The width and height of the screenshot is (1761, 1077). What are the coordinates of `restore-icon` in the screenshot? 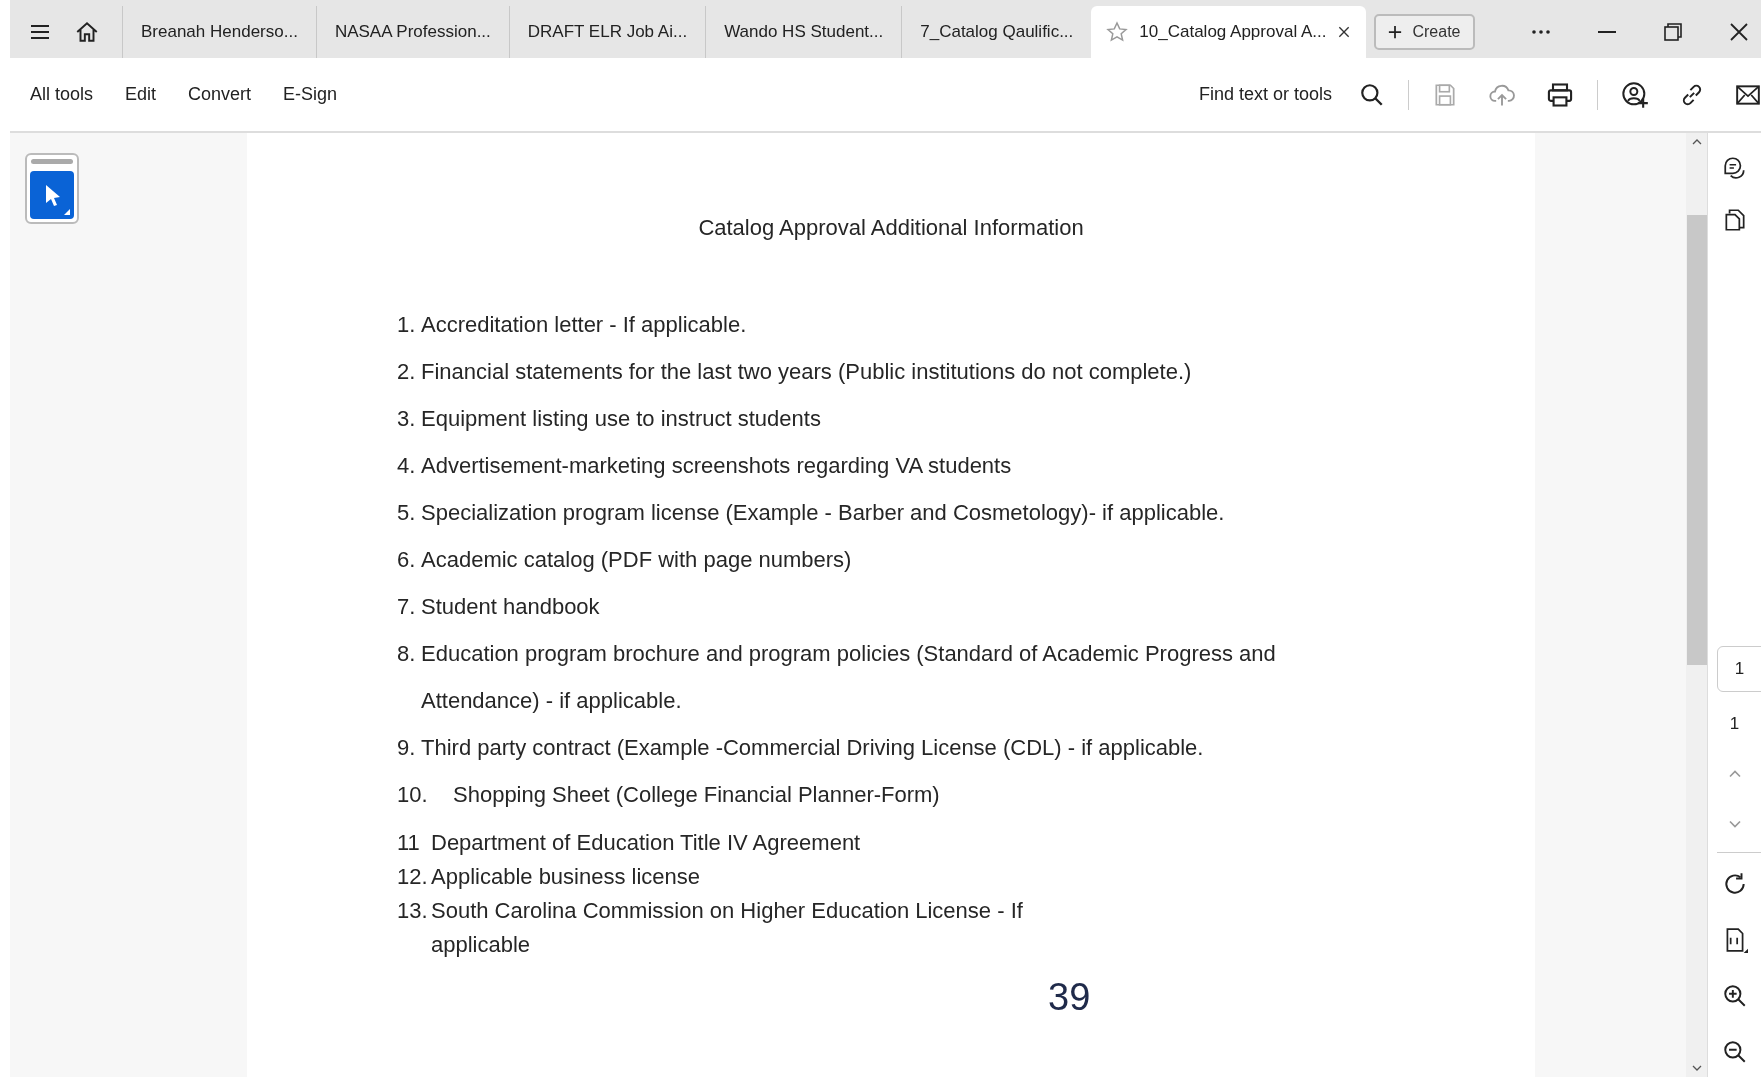 It's located at (1673, 32).